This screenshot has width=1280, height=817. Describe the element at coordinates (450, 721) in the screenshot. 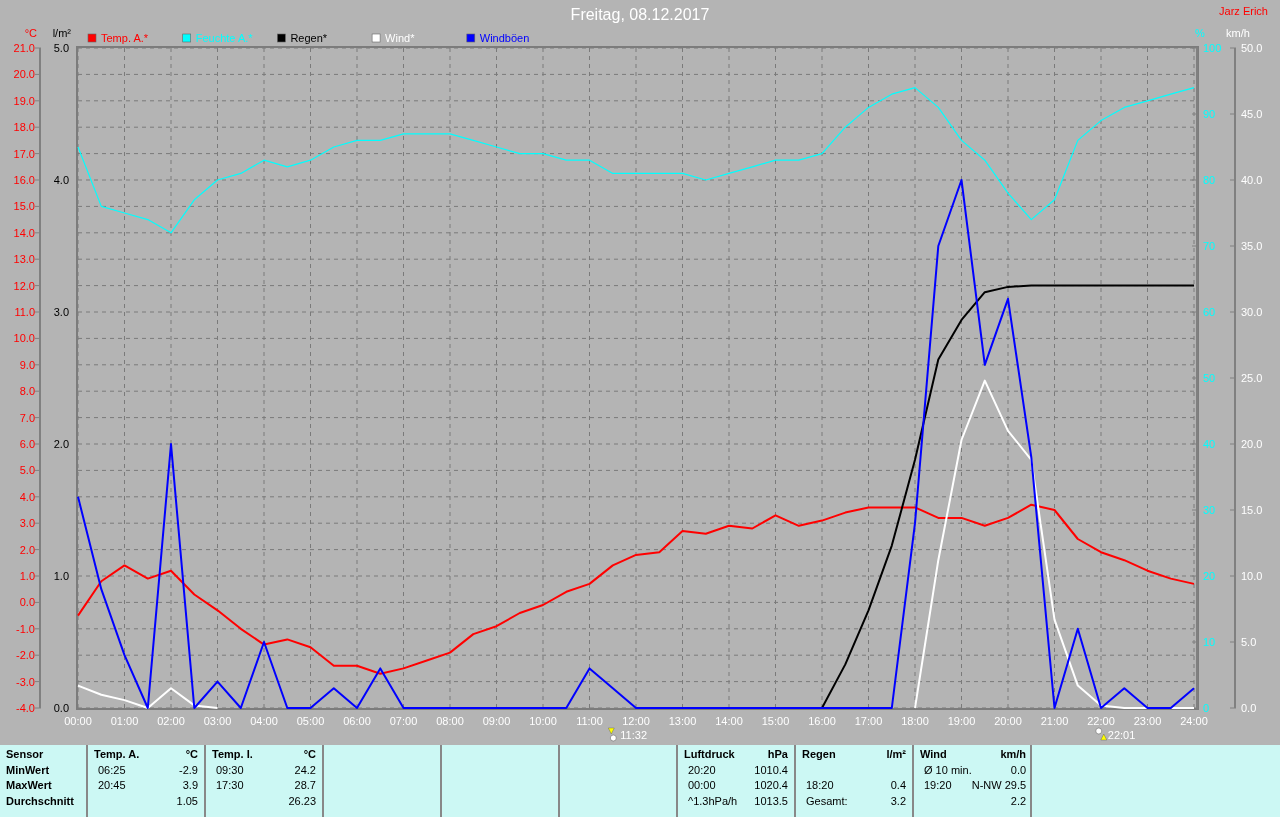

I see `x-tick-label: 08:00` at that location.